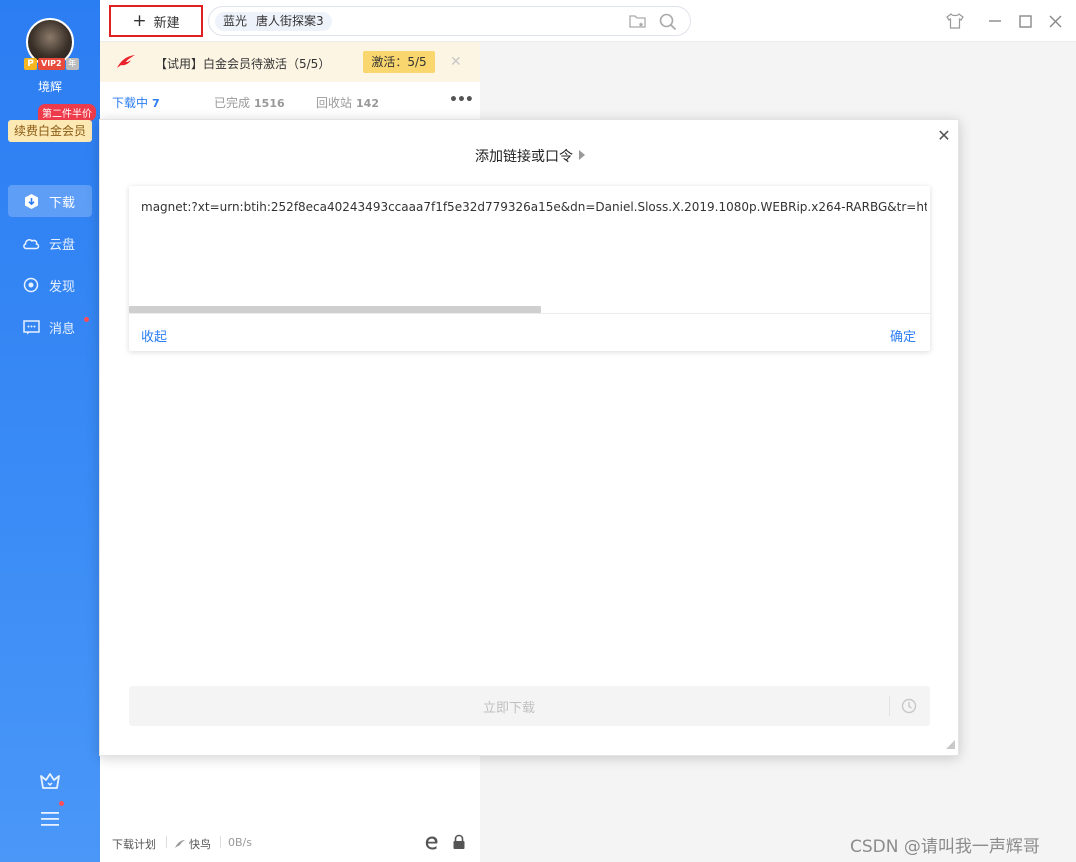 The height and width of the screenshot is (862, 1076). Describe the element at coordinates (1055, 21) in the screenshot. I see `close-window-icon` at that location.